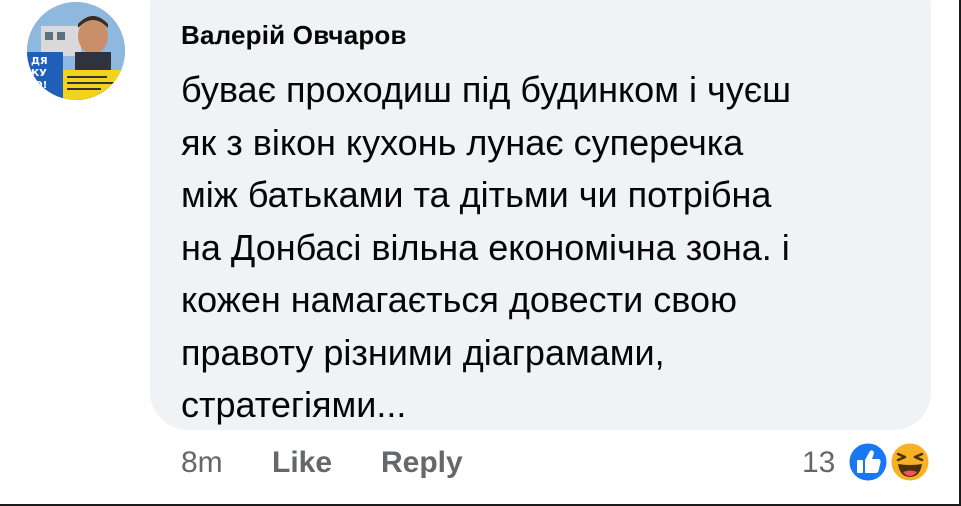  I want to click on avatar: ДЯ КУ Ю!, so click(76, 51).